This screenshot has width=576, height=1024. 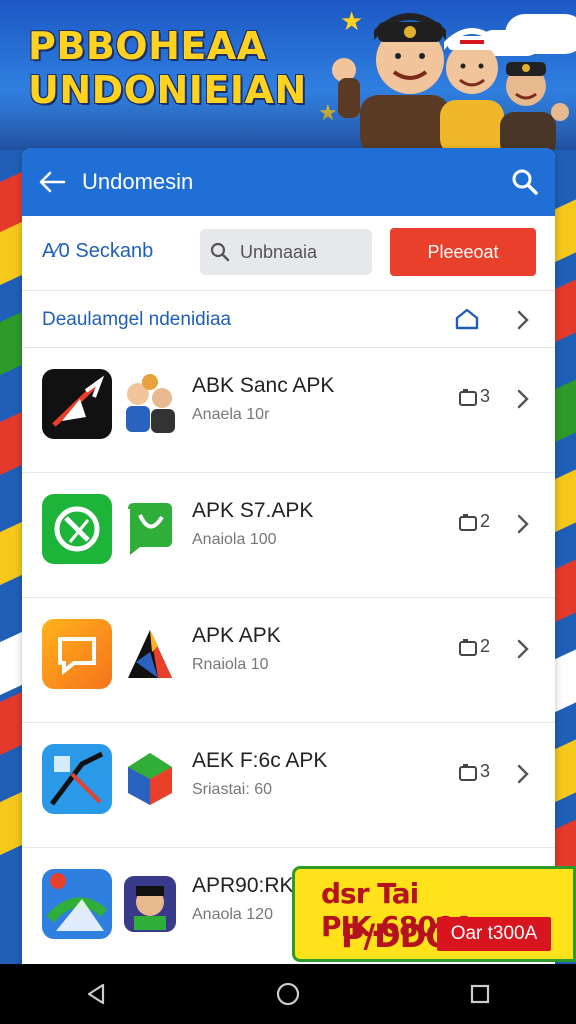 I want to click on triangle-back-icon, so click(x=96, y=994).